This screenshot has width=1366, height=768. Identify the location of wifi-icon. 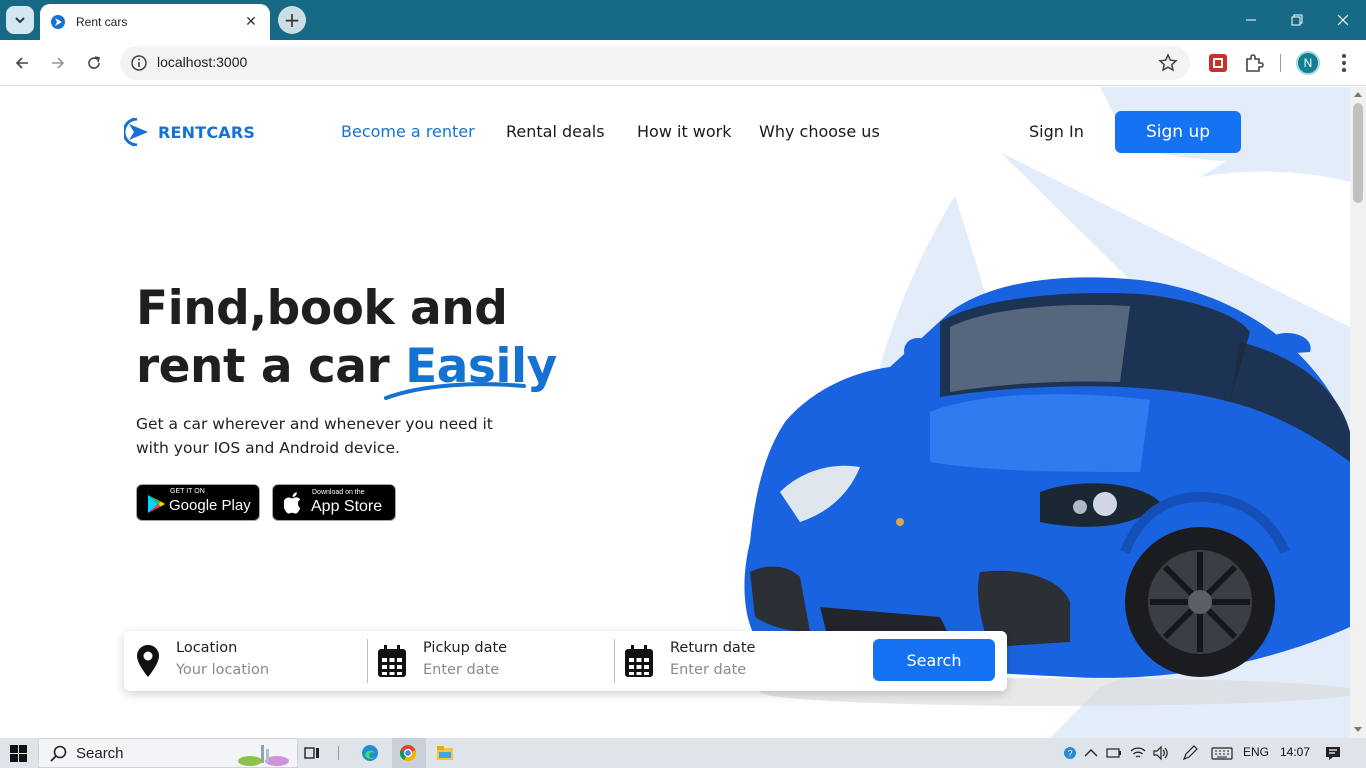
(1138, 753).